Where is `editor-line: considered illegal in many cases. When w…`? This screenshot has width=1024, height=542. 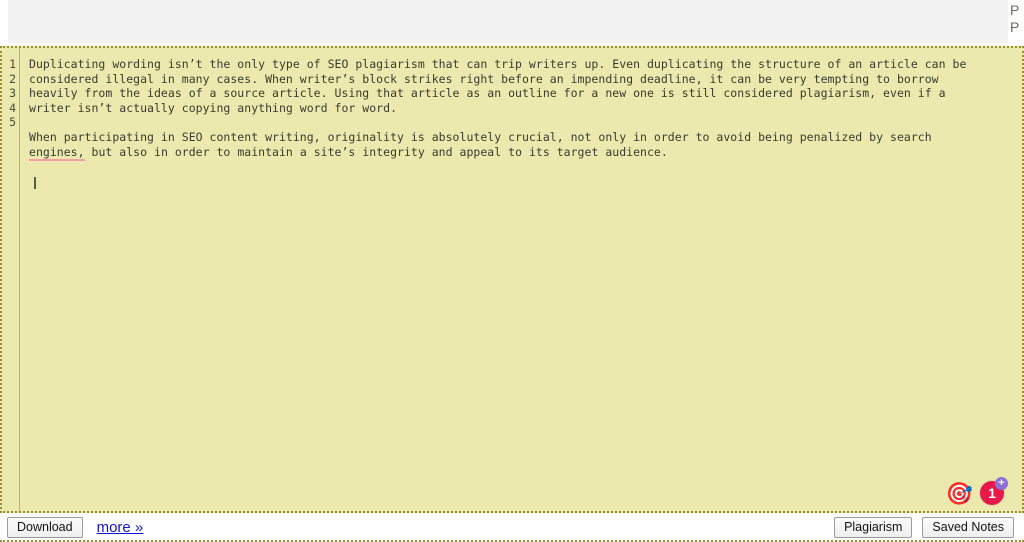 editor-line: considered illegal in many cases. When w… is located at coordinates (484, 78).